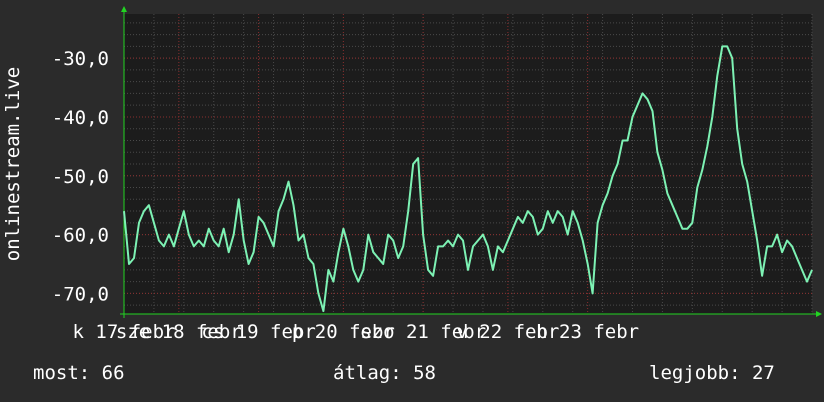 Image resolution: width=824 pixels, height=402 pixels. I want to click on x-axis-arrow, so click(819, 314).